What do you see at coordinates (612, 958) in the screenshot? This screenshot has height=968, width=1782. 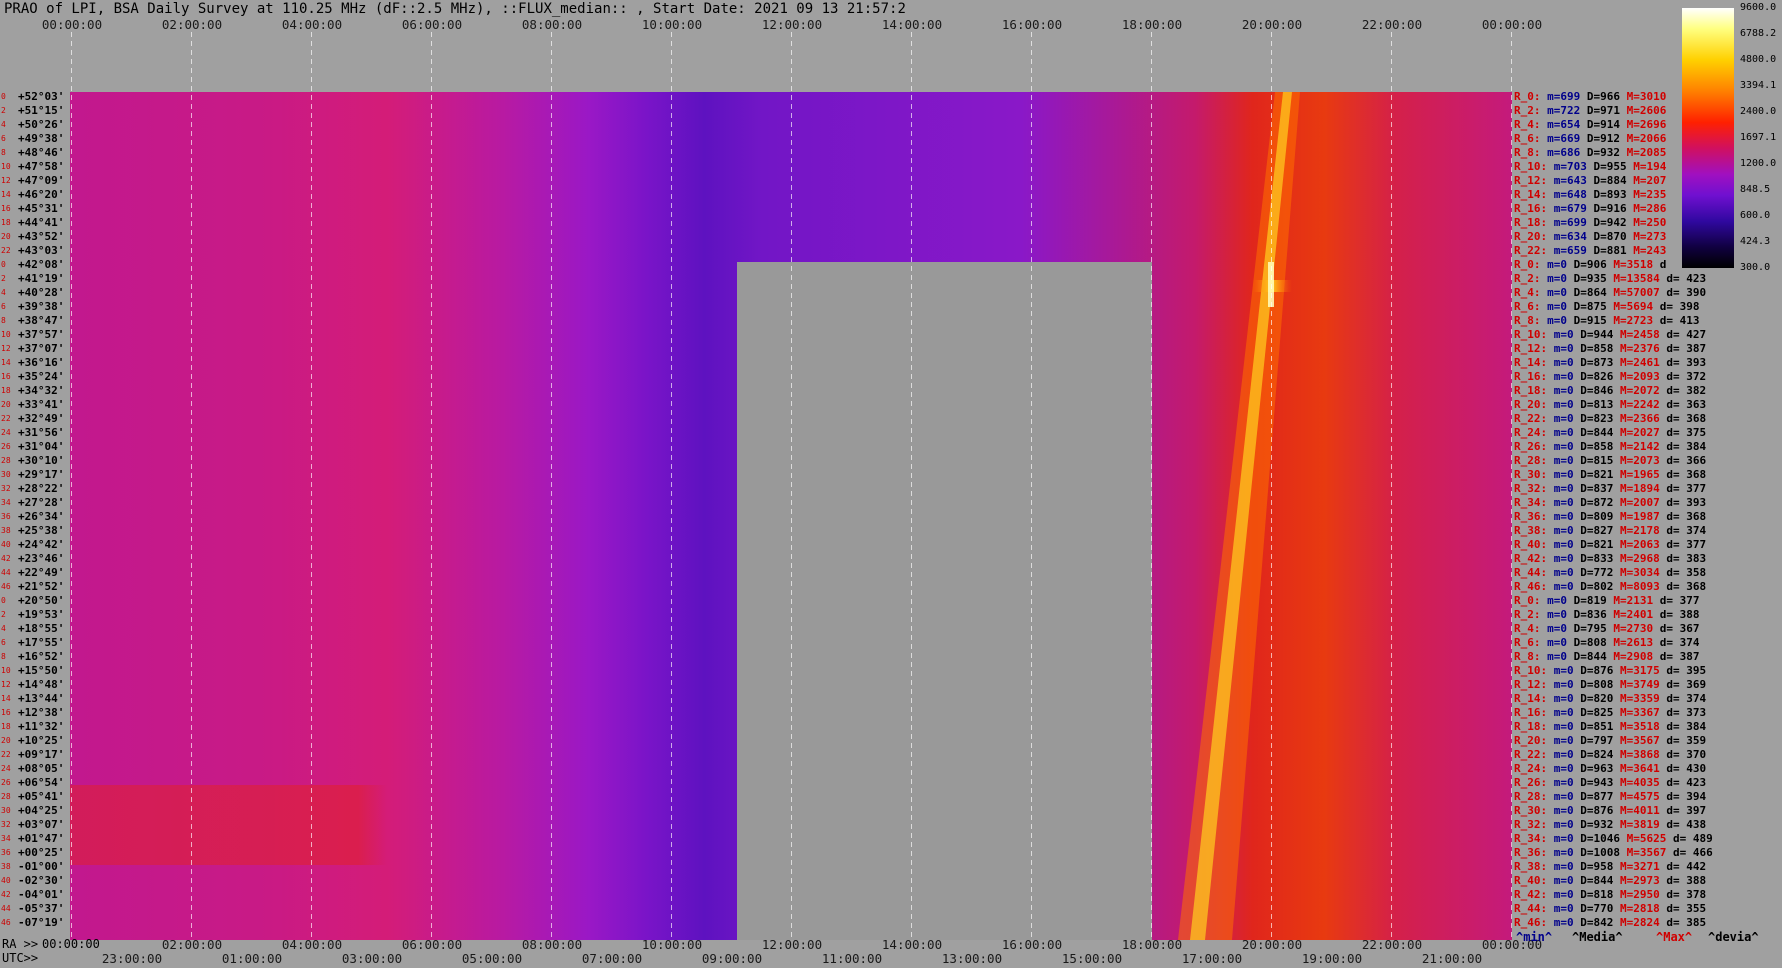 I see `utc-tick-label: 07:00:00` at bounding box center [612, 958].